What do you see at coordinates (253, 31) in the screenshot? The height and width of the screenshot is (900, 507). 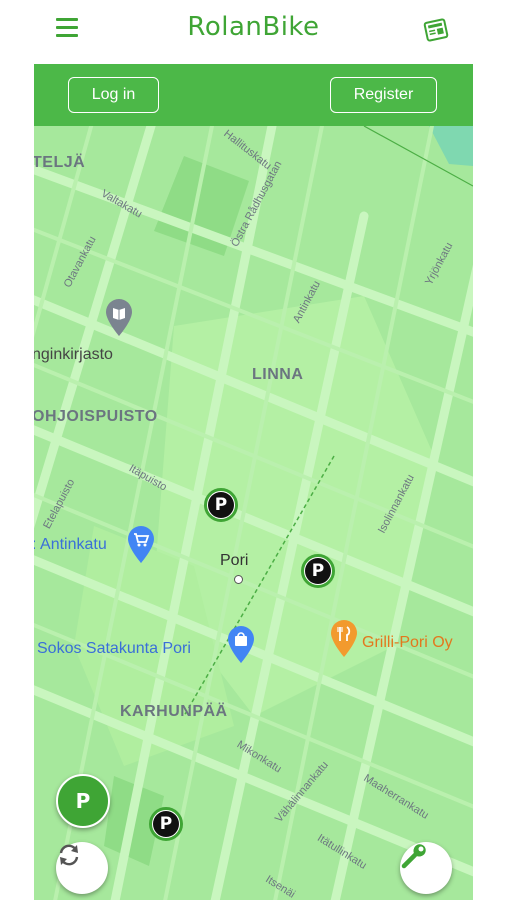 I see `app-header: RolanBike` at bounding box center [253, 31].